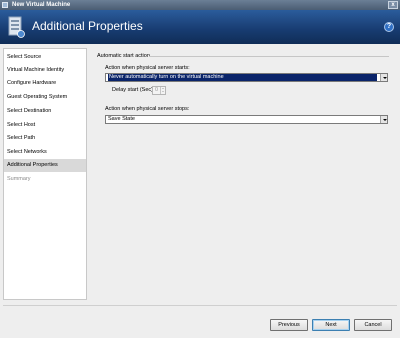 The image size is (400, 338). I want to click on automatic-start-group-label: Automatic start action, so click(123, 56).